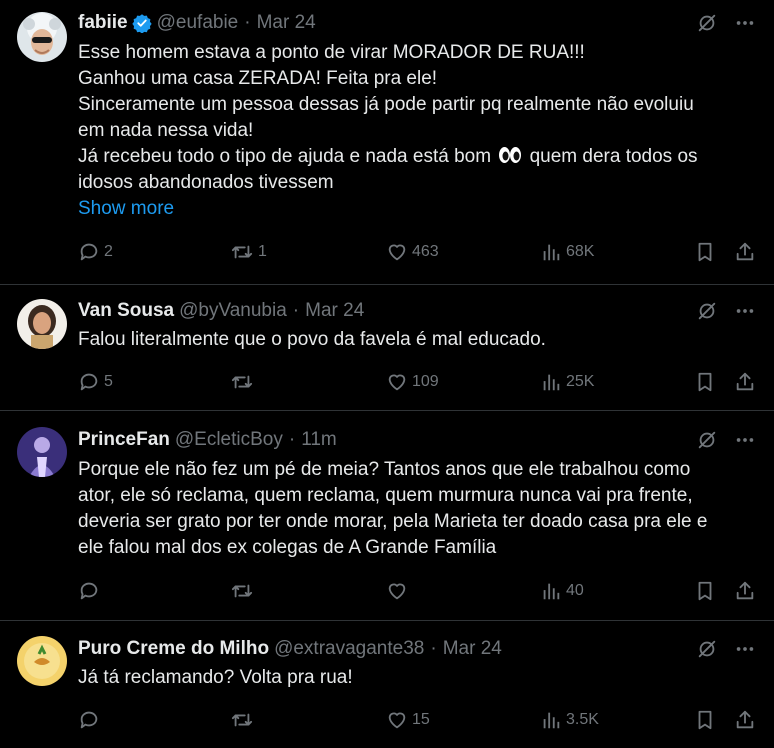 Image resolution: width=774 pixels, height=748 pixels. I want to click on views-button: 3.5K, so click(569, 720).